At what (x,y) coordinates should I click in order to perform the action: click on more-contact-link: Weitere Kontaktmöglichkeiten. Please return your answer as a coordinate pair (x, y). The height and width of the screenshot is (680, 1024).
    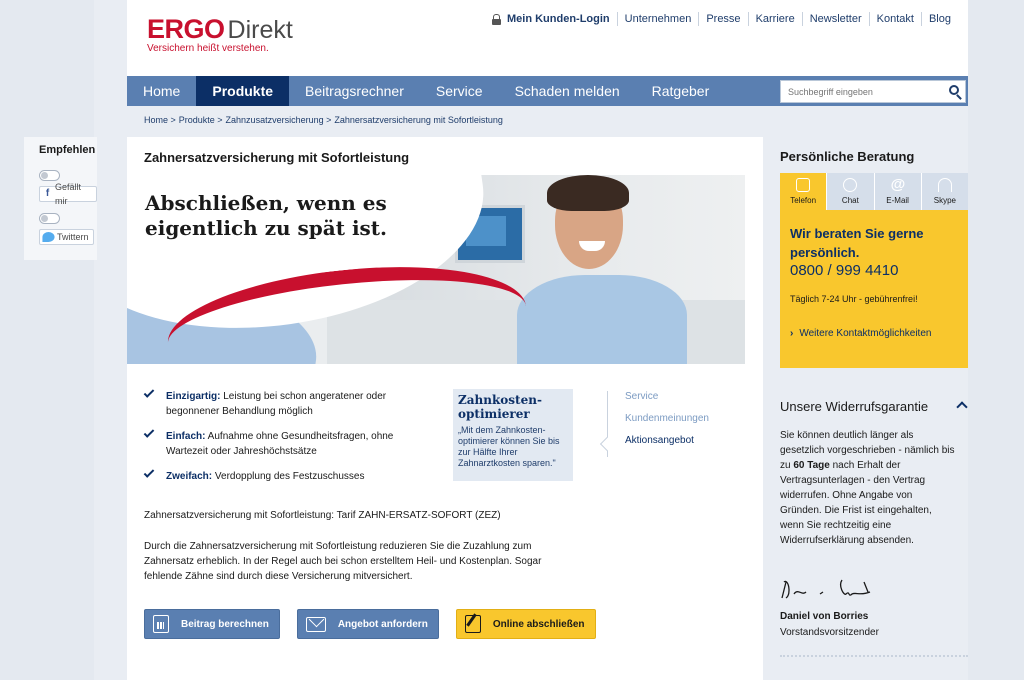
    Looking at the image, I should click on (879, 333).